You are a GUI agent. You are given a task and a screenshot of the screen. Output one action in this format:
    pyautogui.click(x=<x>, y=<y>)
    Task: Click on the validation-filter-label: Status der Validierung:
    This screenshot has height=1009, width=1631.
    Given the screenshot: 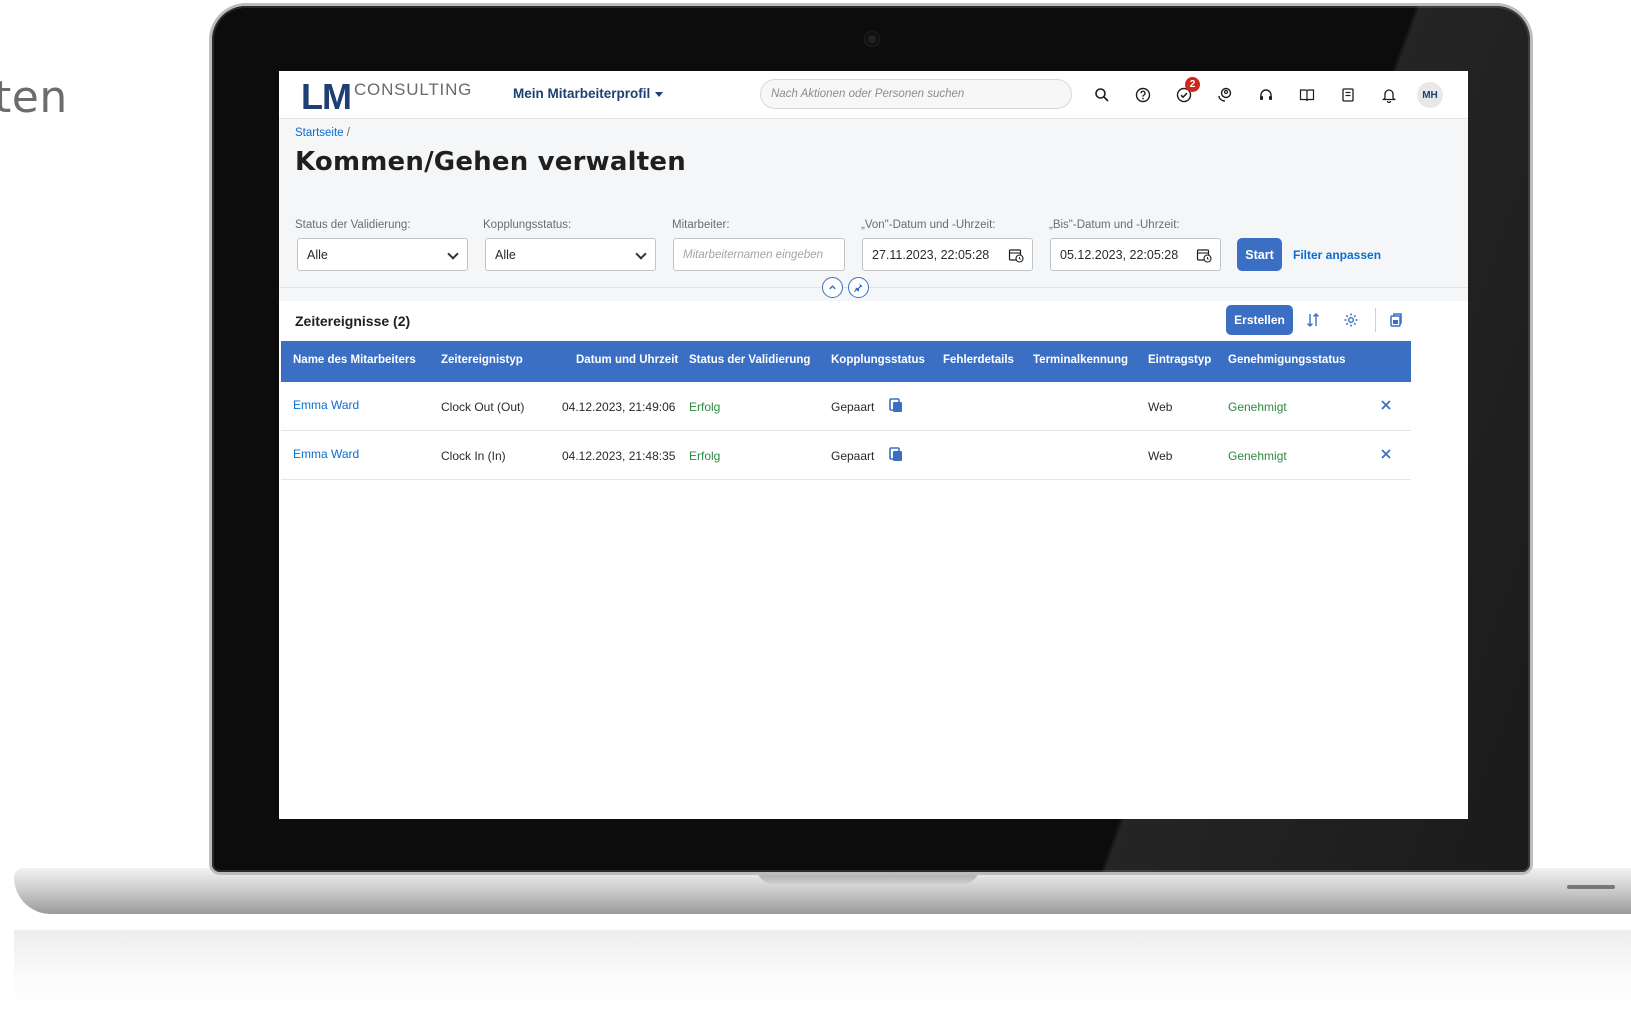 What is the action you would take?
    pyautogui.click(x=353, y=225)
    